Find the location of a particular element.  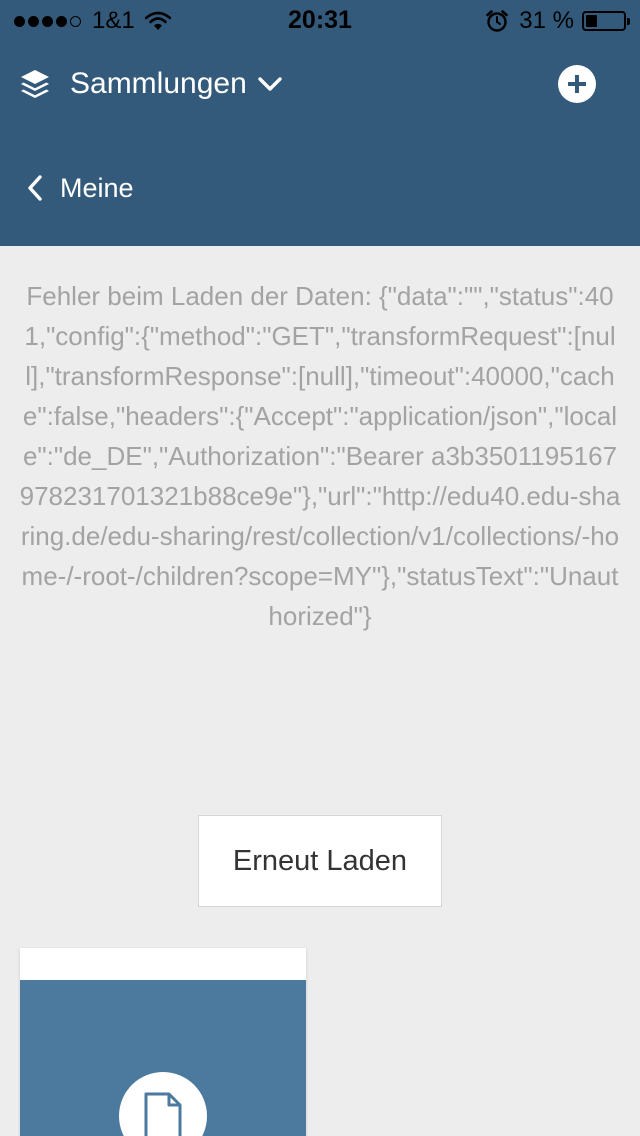

chevron-left-icon is located at coordinates (35, 188).